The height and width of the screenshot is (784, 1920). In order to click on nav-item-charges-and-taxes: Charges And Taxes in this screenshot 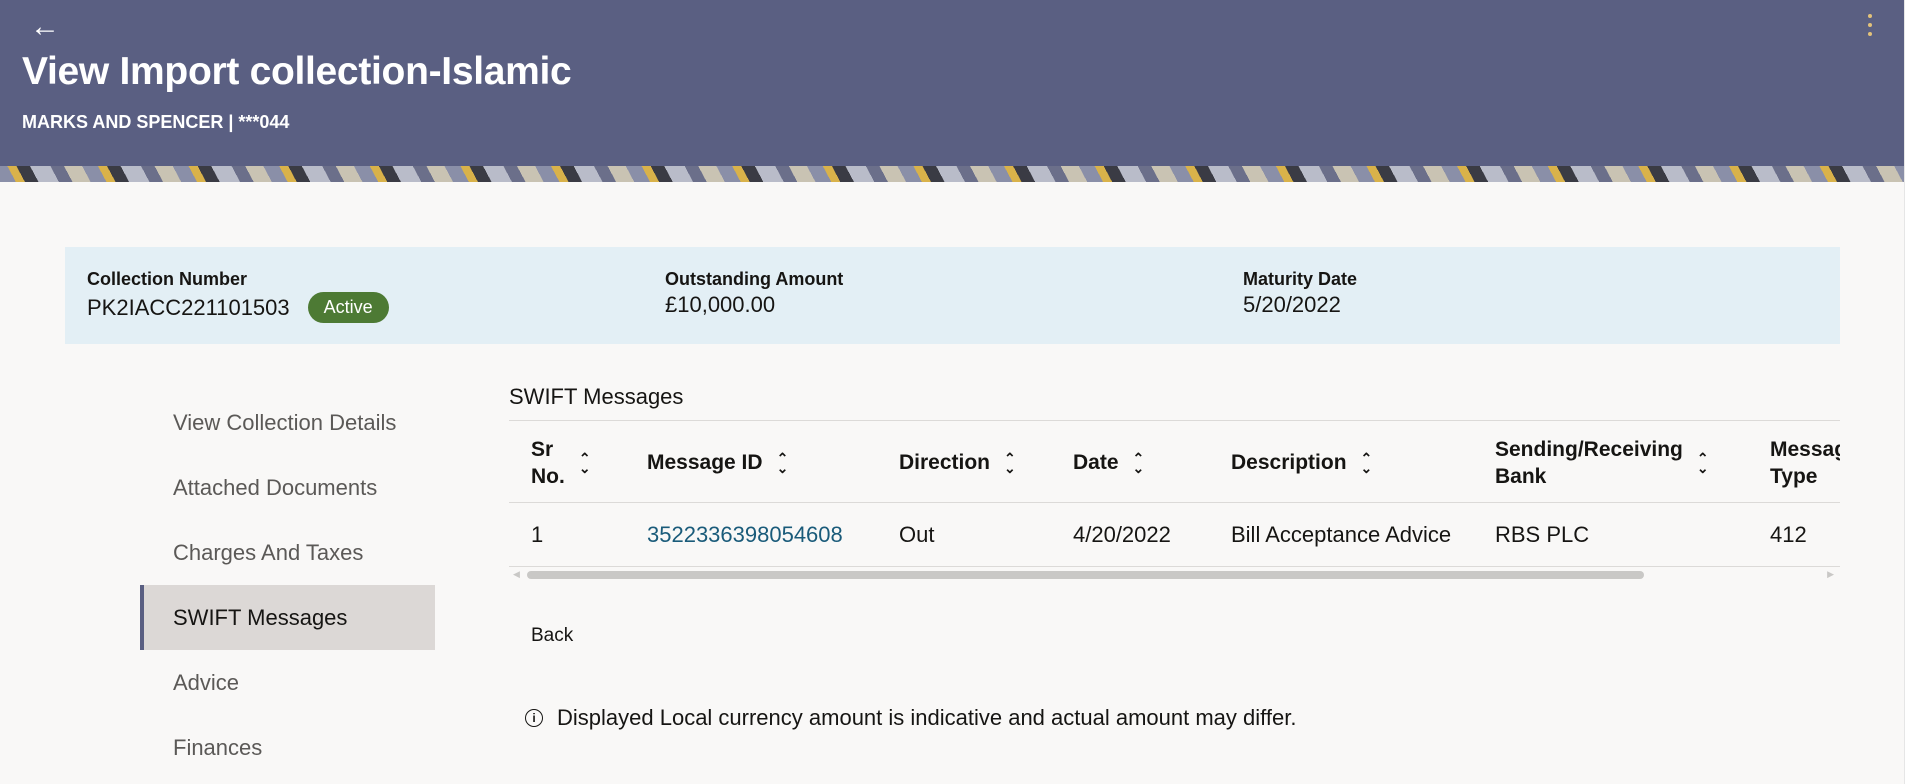, I will do `click(287, 552)`.